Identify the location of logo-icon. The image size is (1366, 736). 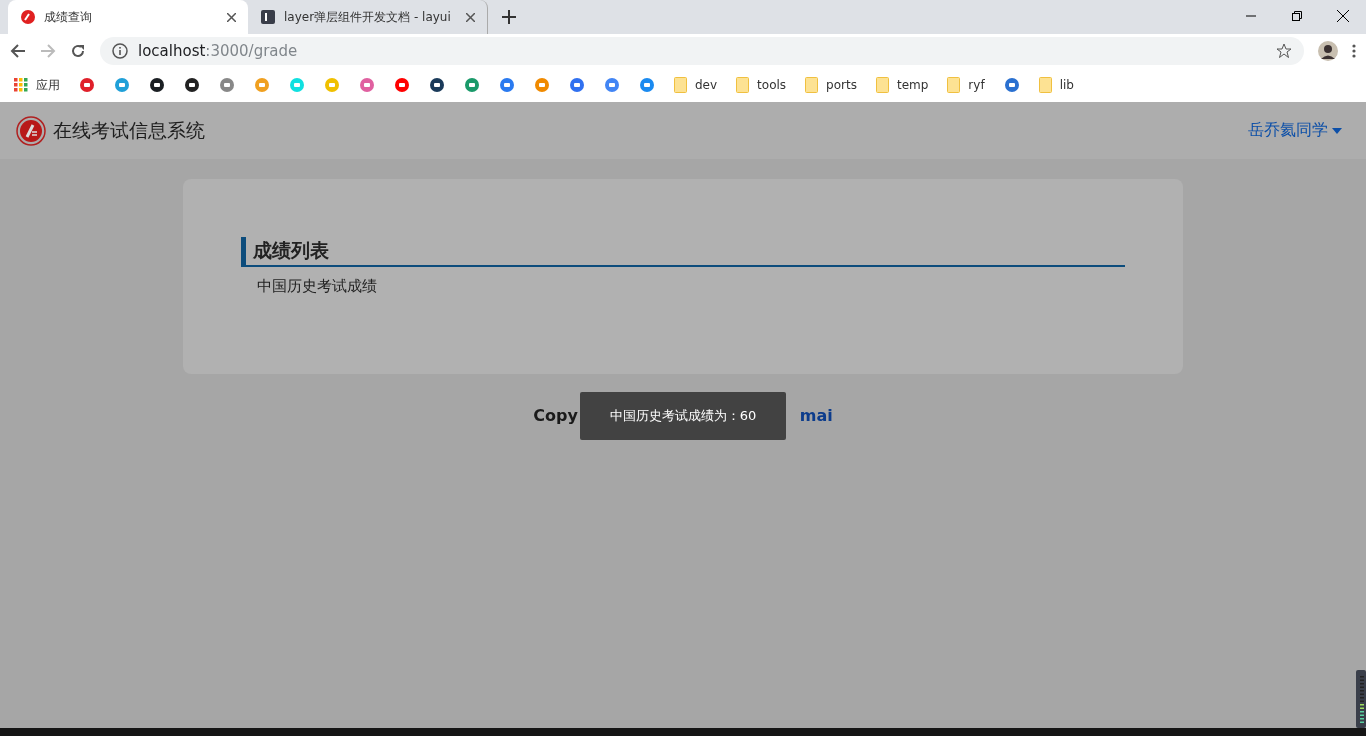
(31, 130).